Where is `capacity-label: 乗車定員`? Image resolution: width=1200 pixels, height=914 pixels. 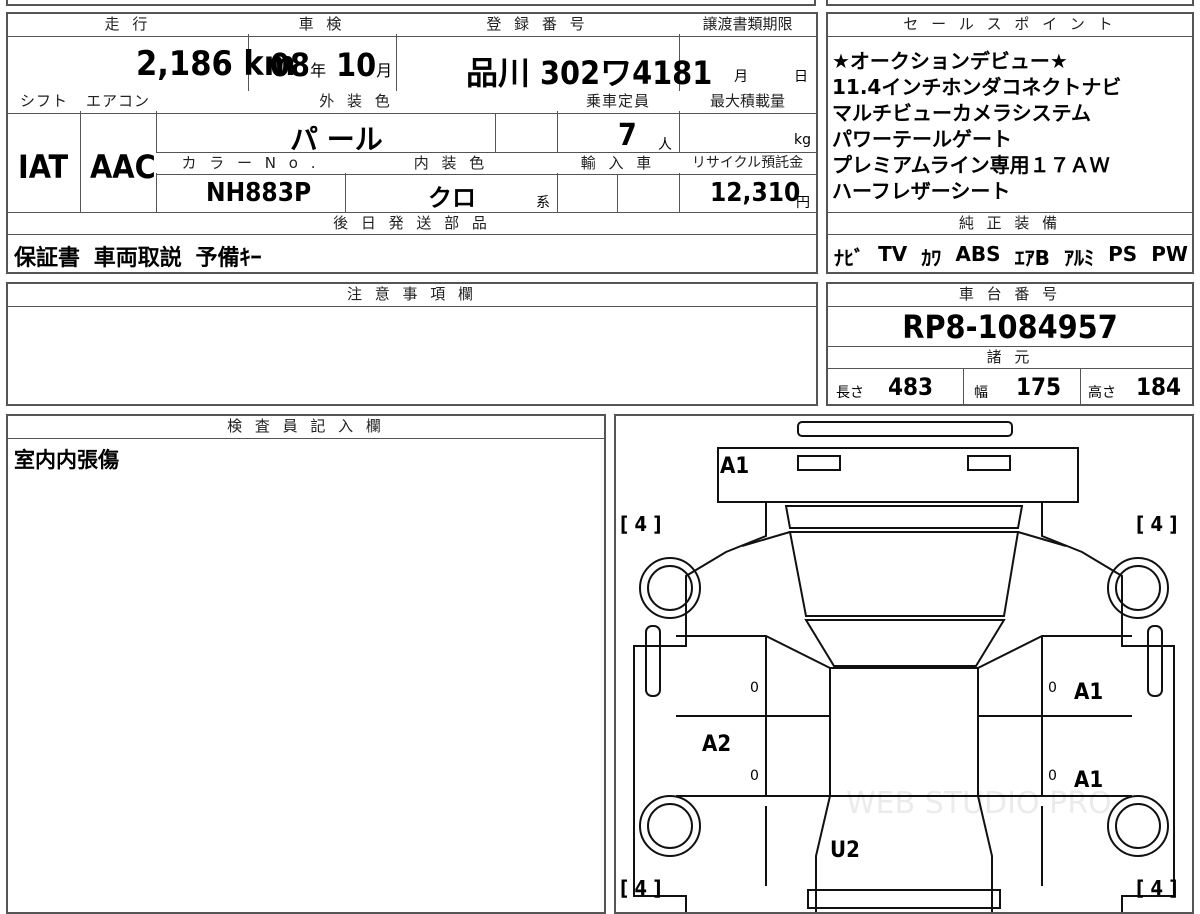
capacity-label: 乗車定員 is located at coordinates (618, 101).